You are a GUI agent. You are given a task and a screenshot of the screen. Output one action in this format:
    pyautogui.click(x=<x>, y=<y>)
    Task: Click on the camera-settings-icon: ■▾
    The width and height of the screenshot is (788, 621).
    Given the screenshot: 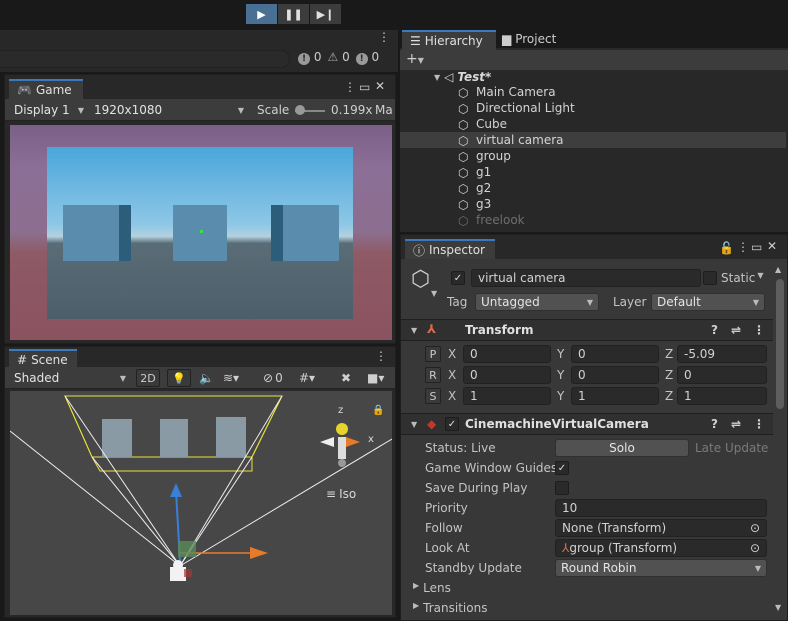 What is the action you would take?
    pyautogui.click(x=375, y=378)
    